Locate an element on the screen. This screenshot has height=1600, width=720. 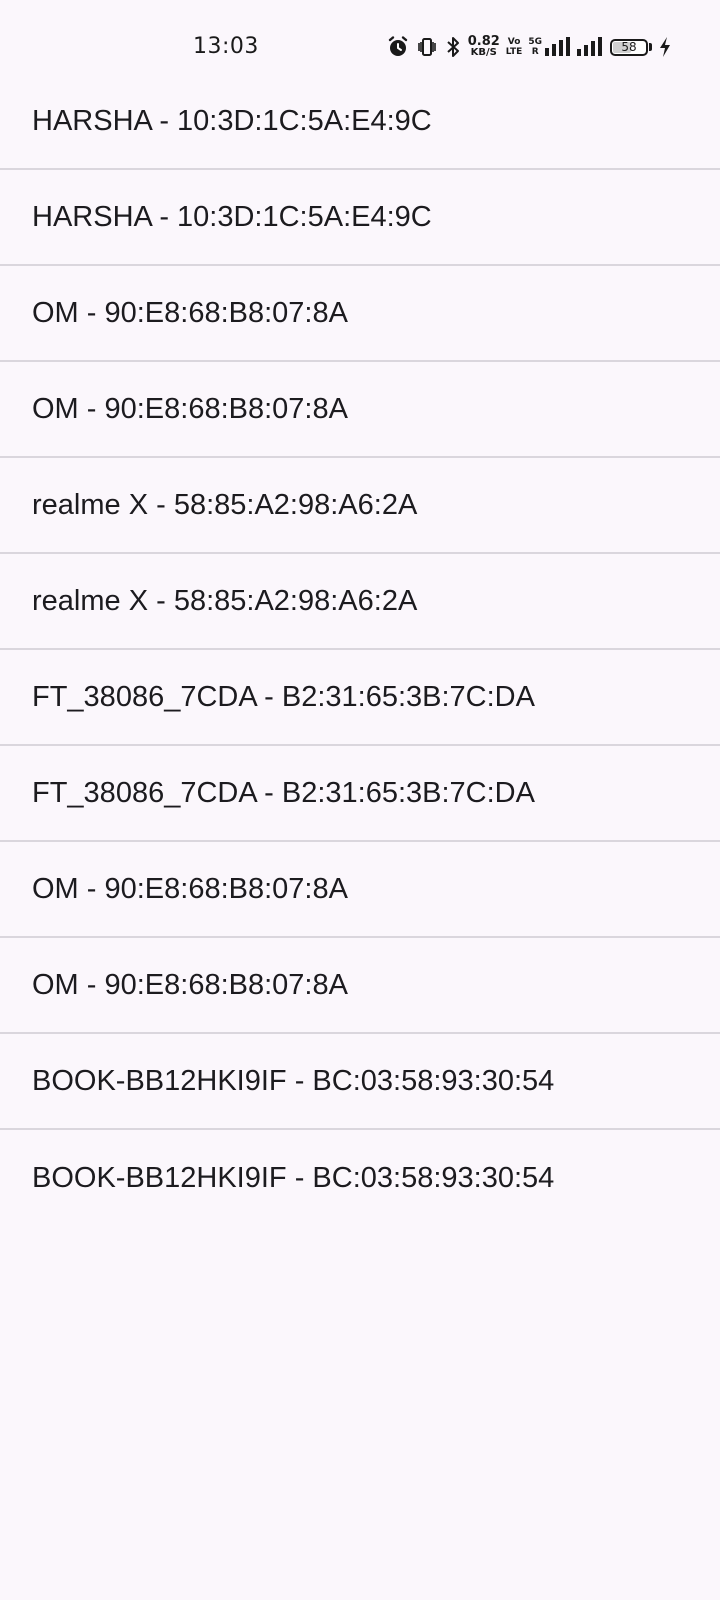
bluetooth-icon is located at coordinates (453, 47).